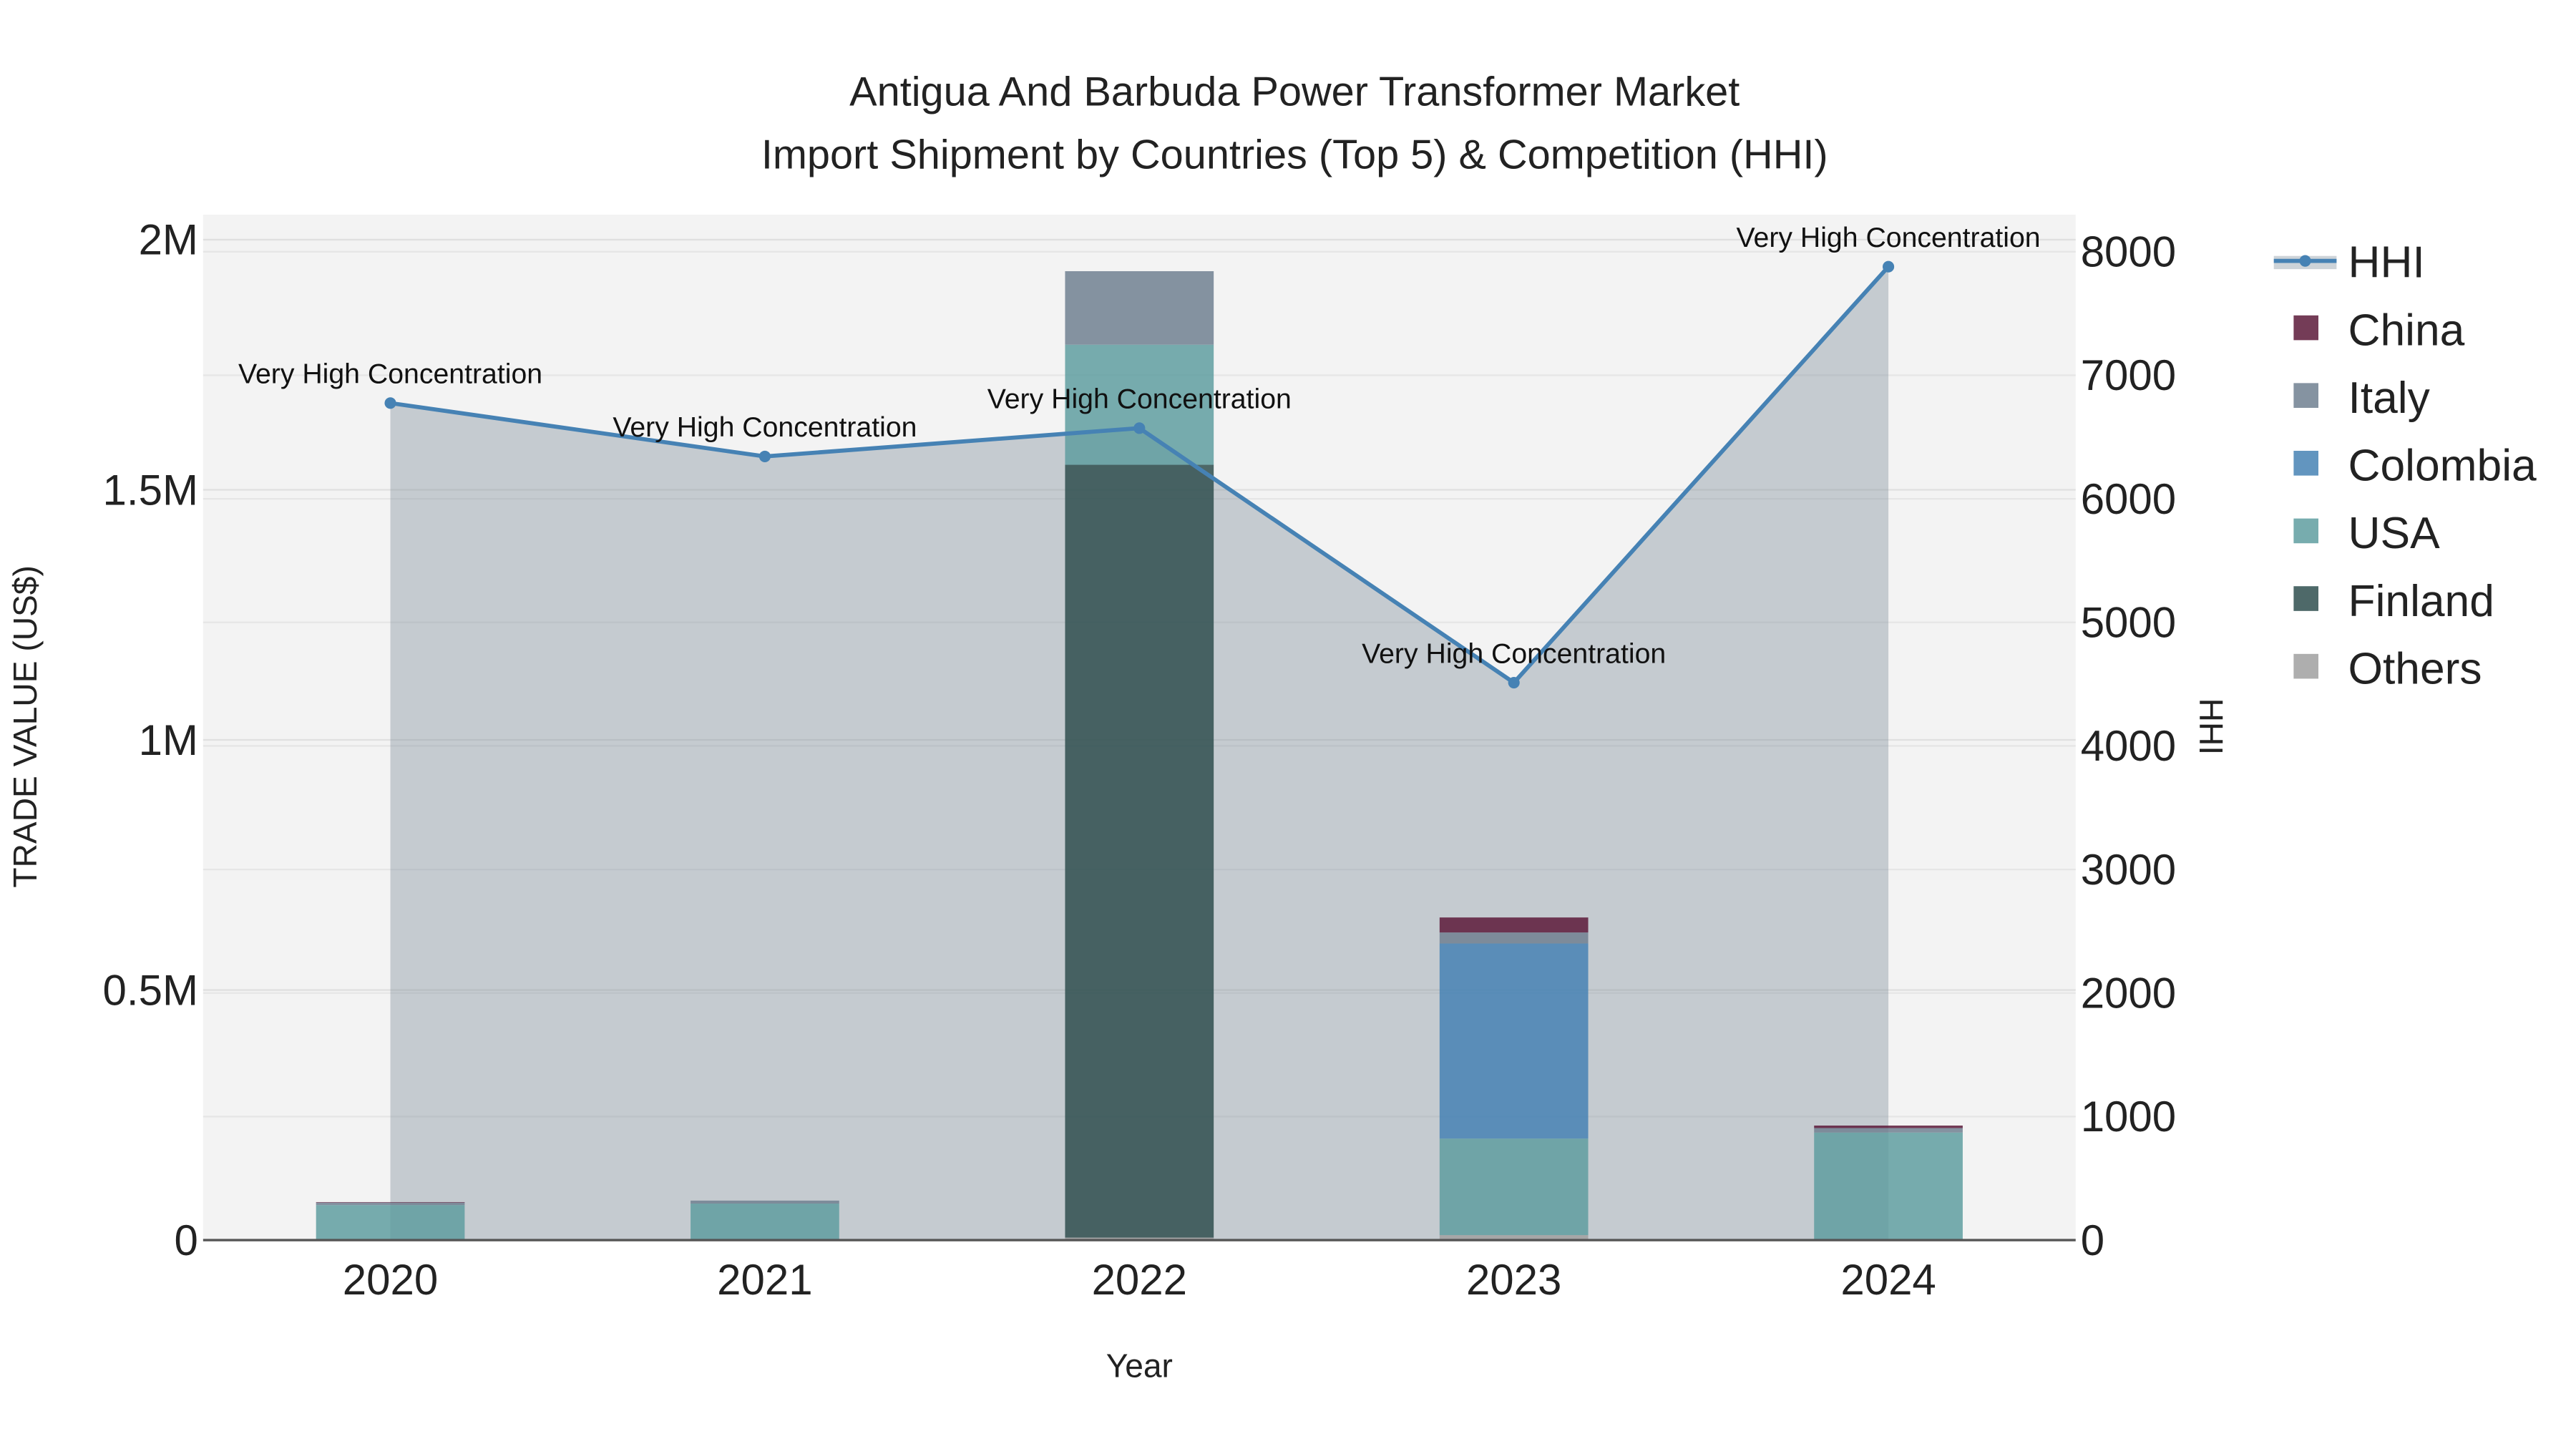 The image size is (2576, 1449). I want to click on legend-label: China, so click(2406, 330).